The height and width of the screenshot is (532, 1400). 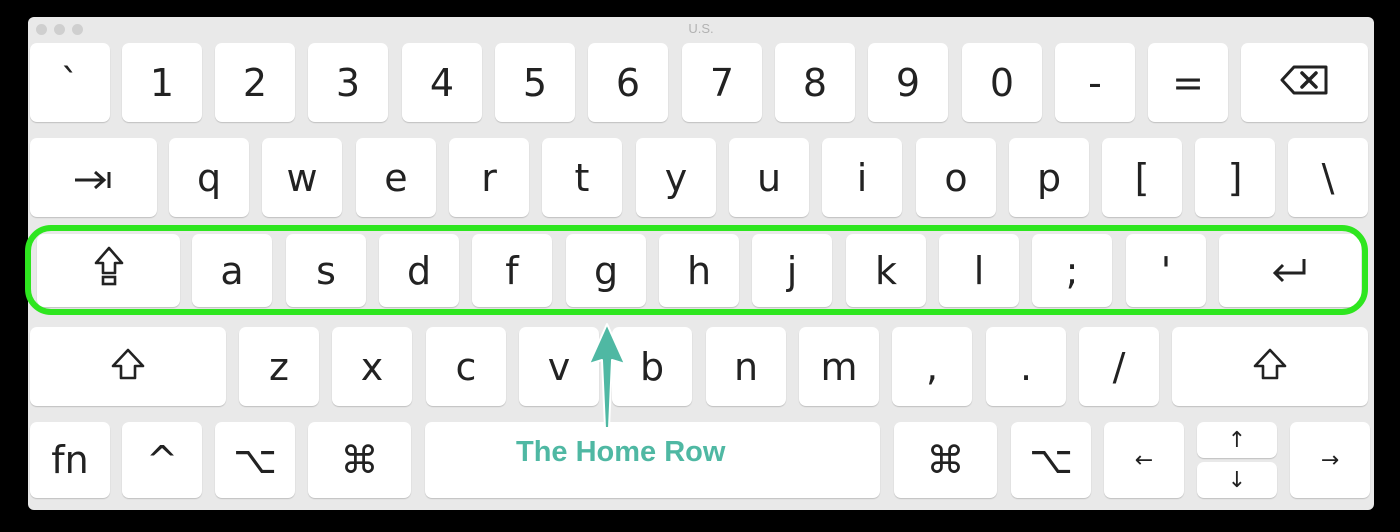 I want to click on key-right-shift, so click(x=1270, y=366).